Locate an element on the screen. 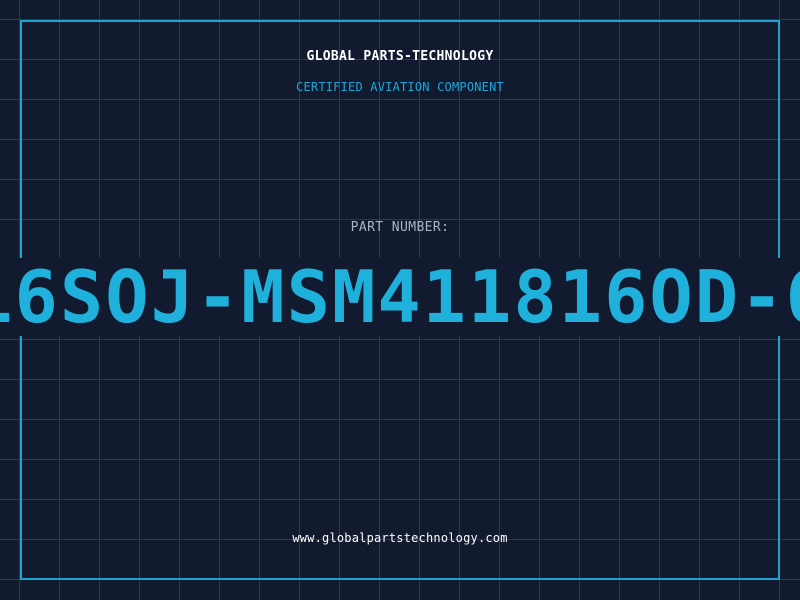 The height and width of the screenshot is (600, 800). part-number-value: 16SOJ-MSM411816OD-6 is located at coordinates (400, 297).